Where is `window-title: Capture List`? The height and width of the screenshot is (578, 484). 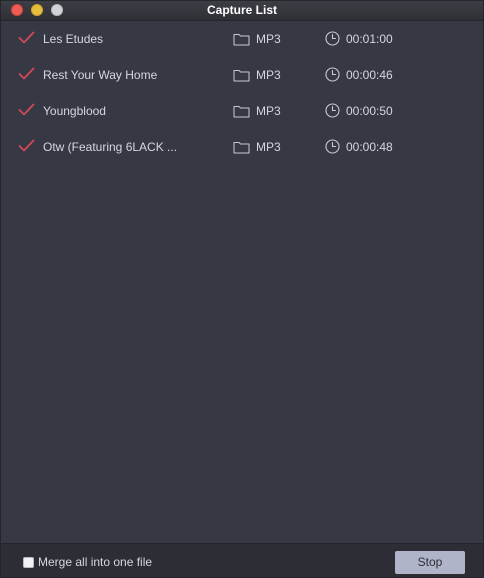 window-title: Capture List is located at coordinates (241, 10).